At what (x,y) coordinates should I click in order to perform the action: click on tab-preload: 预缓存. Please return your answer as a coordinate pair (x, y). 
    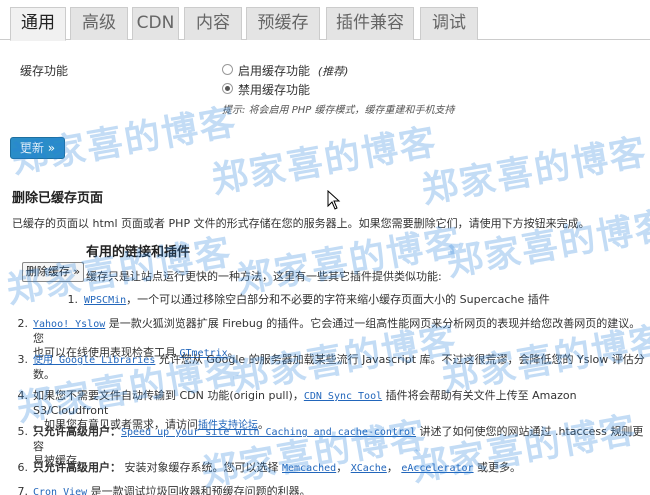
    Looking at the image, I should click on (283, 23).